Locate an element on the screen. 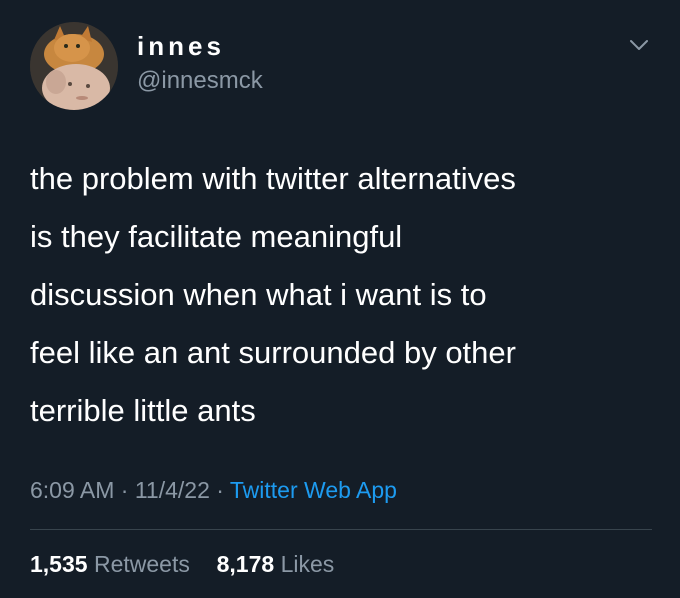 This screenshot has width=680, height=598. tweet-time: 6:09 AM is located at coordinates (72, 490).